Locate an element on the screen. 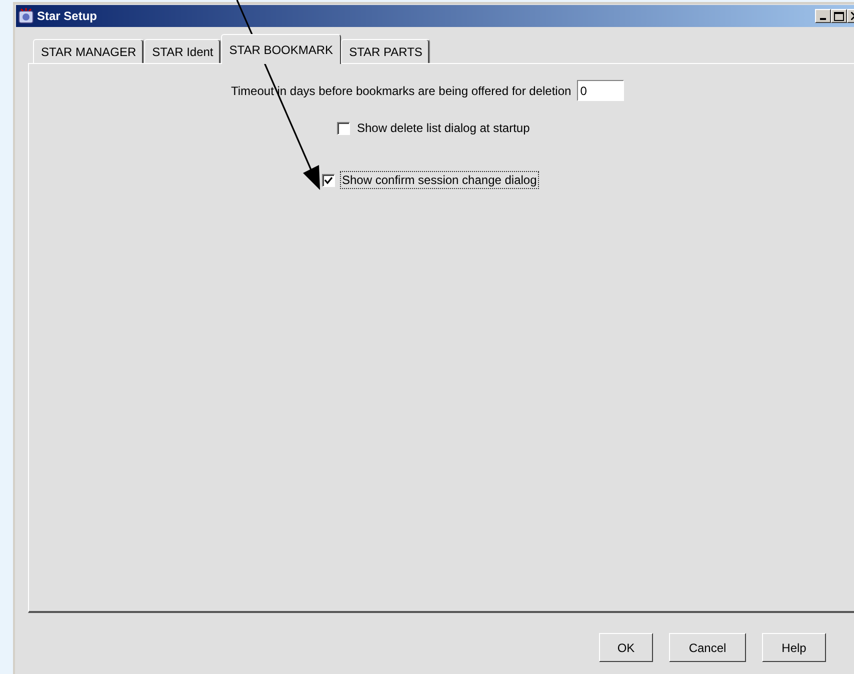  app-icon is located at coordinates (26, 16).